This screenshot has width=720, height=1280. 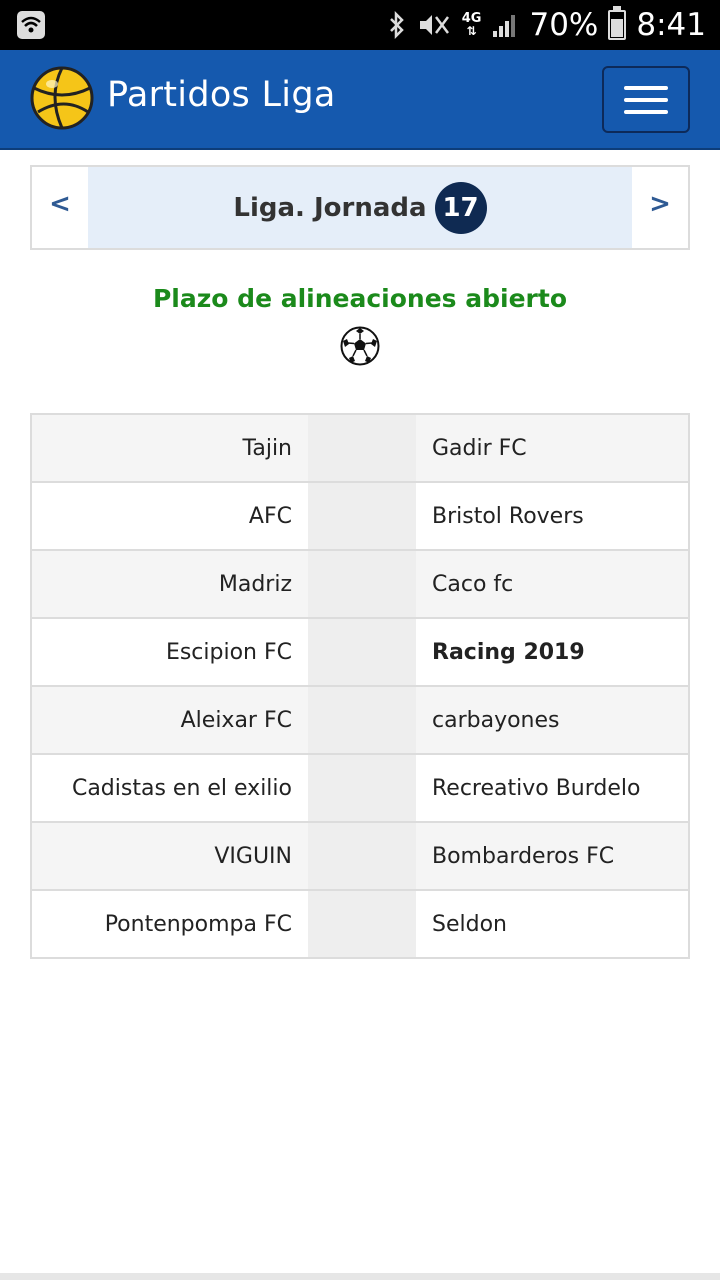 What do you see at coordinates (360, 25) in the screenshot?
I see `status-bar: 4G ⇅ 70% 8:41` at bounding box center [360, 25].